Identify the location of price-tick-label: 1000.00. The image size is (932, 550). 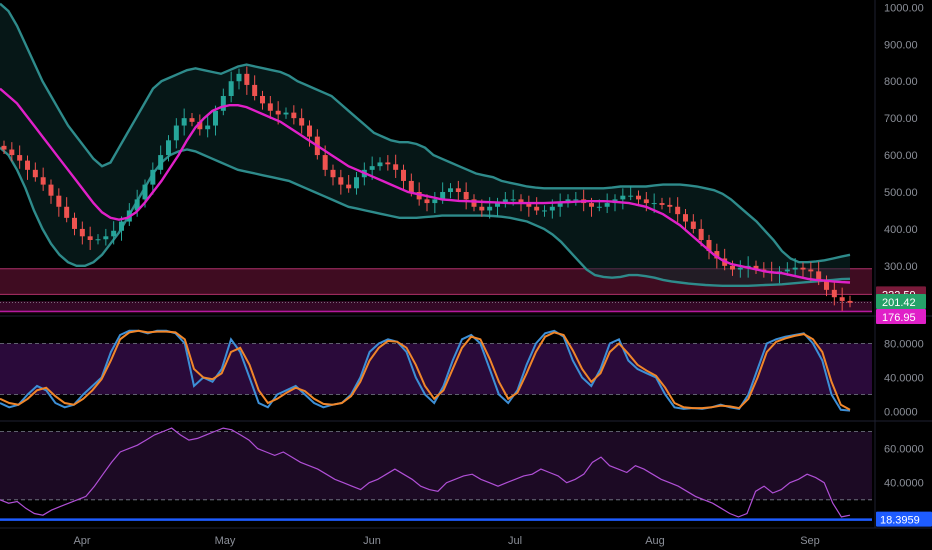
(904, 8).